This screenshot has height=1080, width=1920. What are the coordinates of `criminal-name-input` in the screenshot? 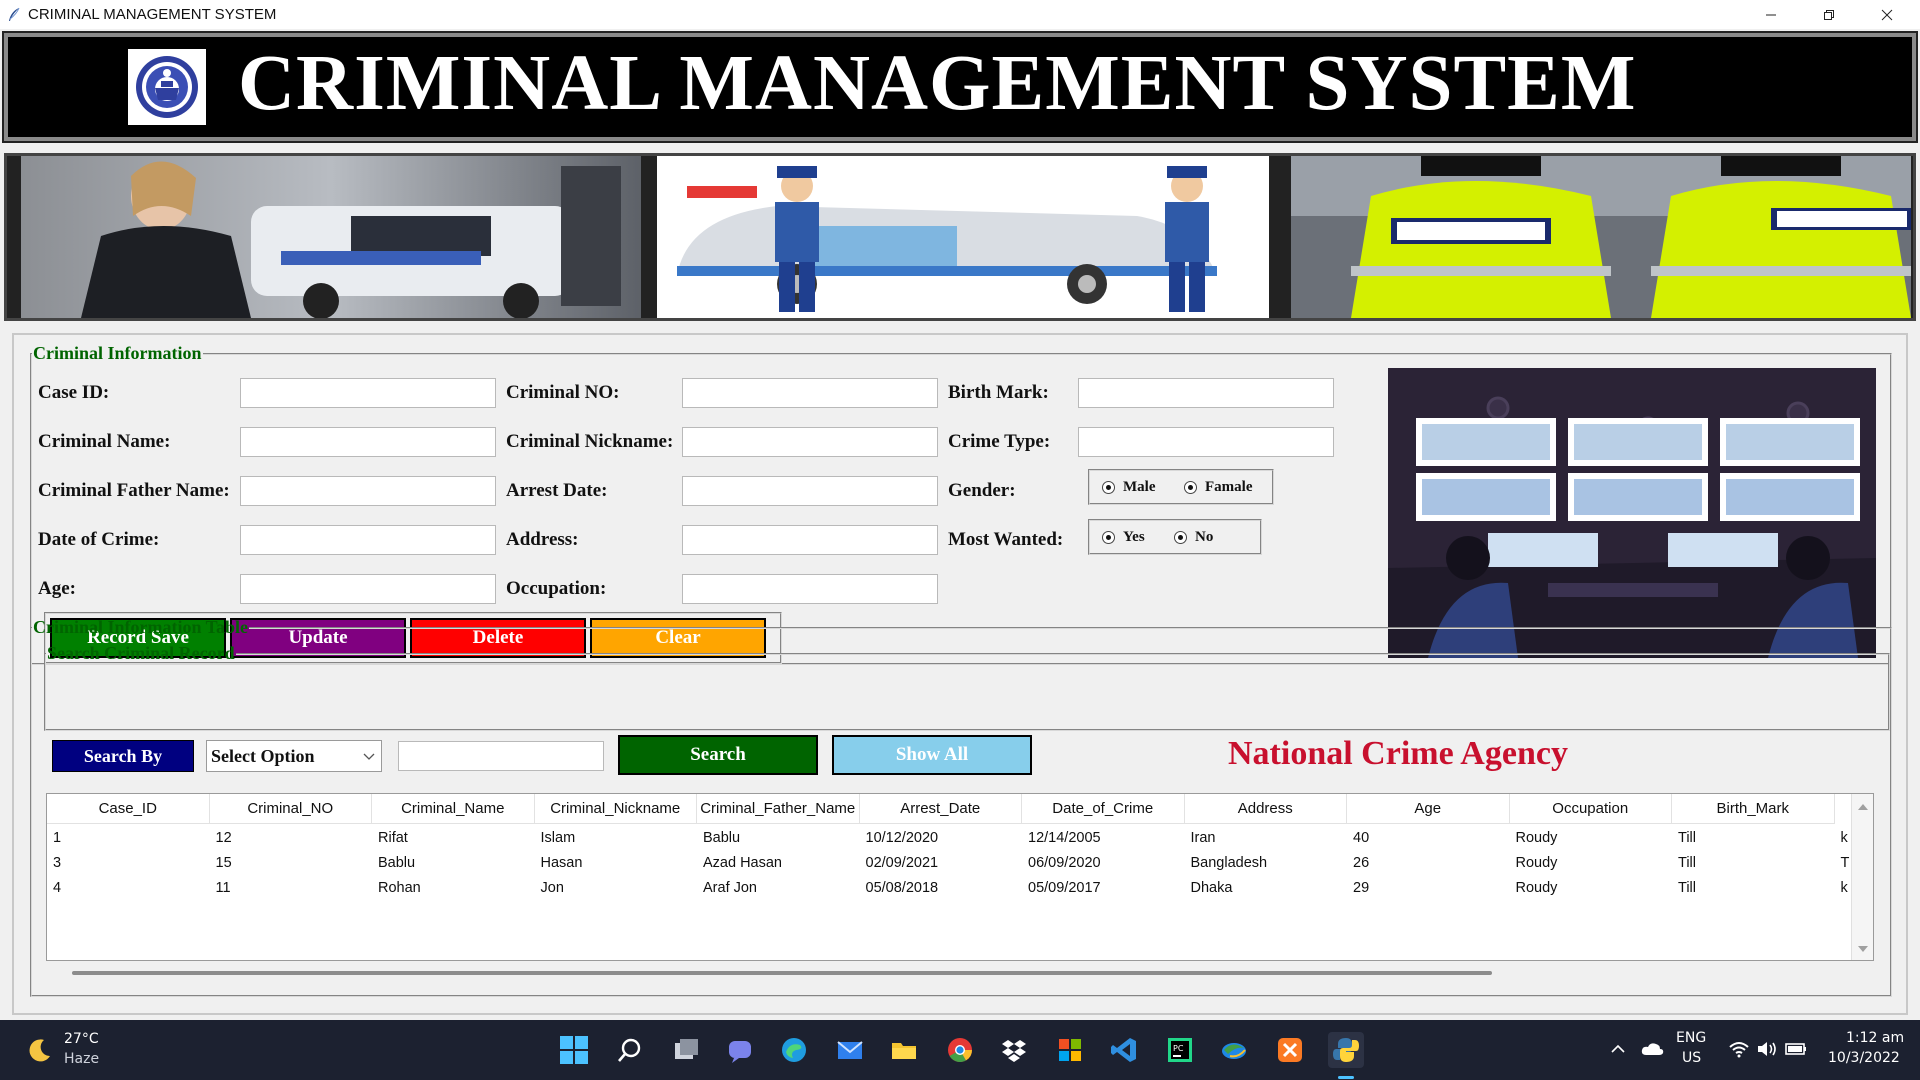 It's located at (368, 442).